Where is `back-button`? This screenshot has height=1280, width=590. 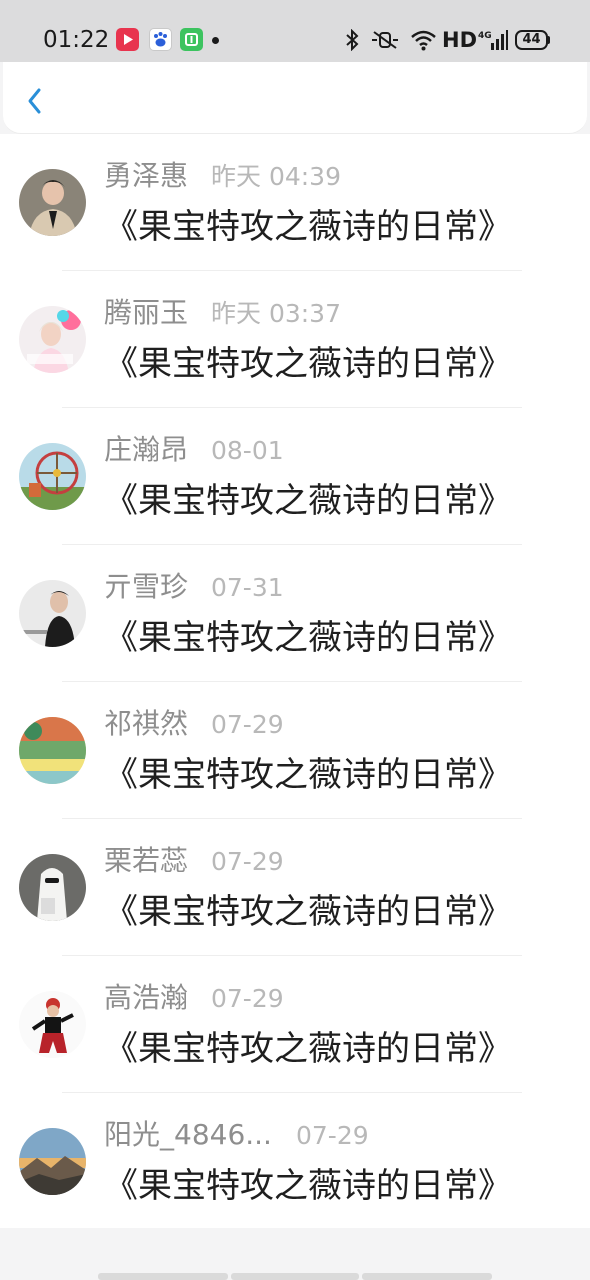
back-button is located at coordinates (37, 100).